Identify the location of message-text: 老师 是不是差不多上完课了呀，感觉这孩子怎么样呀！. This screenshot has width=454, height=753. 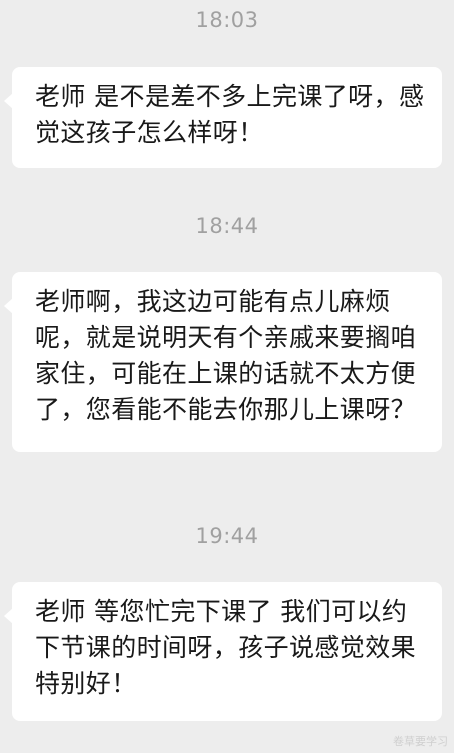
(230, 114).